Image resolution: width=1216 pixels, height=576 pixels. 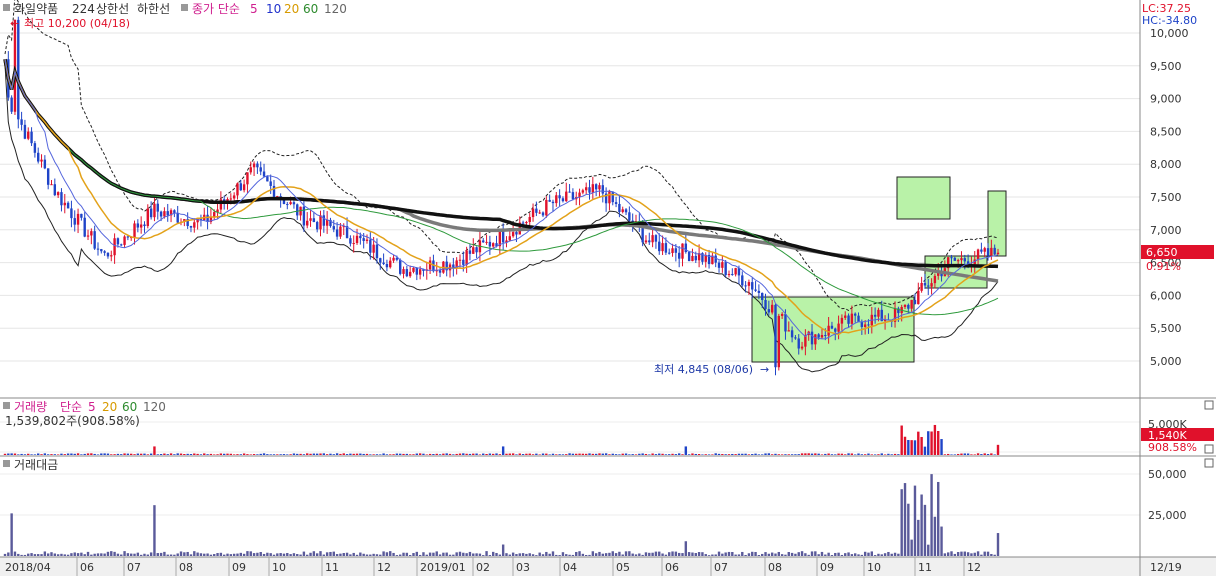 What do you see at coordinates (109, 407) in the screenshot?
I see `volume-legend-ma-20: 20` at bounding box center [109, 407].